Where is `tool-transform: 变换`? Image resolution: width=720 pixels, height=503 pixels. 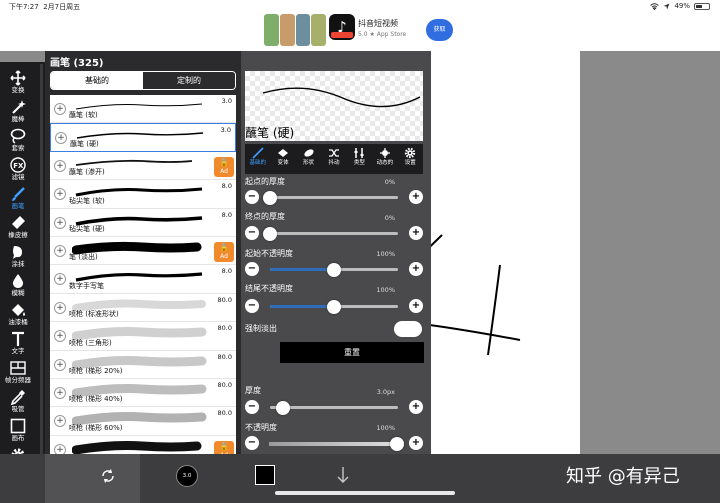
tool-transform: 变换 is located at coordinates (18, 82).